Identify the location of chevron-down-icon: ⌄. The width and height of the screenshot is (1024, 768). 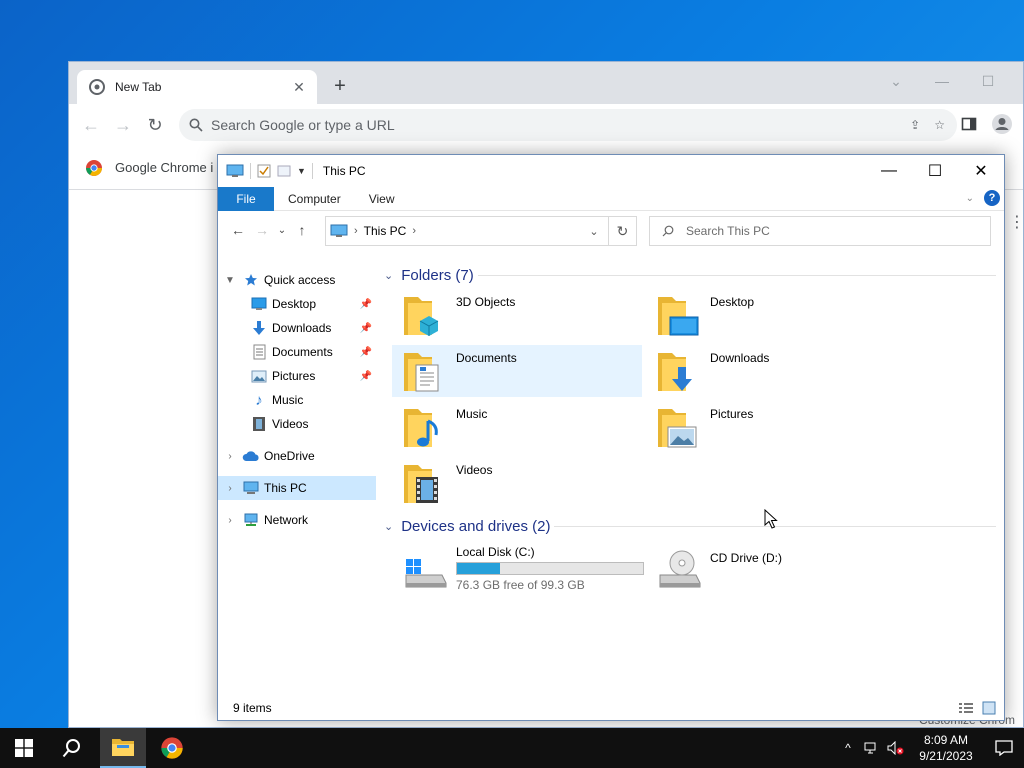
(896, 82).